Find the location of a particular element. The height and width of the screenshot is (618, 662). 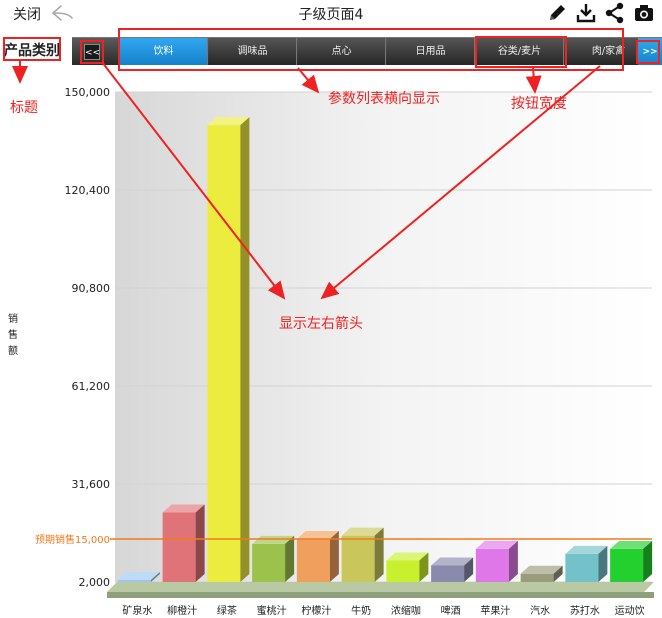

x-tick-label: 运动饮 is located at coordinates (630, 610).